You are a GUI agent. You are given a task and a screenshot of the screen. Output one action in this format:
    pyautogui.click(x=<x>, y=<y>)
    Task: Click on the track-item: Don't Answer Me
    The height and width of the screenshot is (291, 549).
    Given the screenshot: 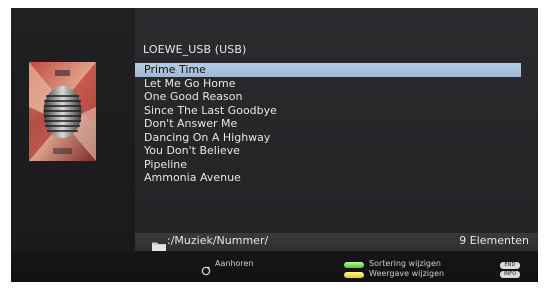 What is the action you would take?
    pyautogui.click(x=328, y=124)
    